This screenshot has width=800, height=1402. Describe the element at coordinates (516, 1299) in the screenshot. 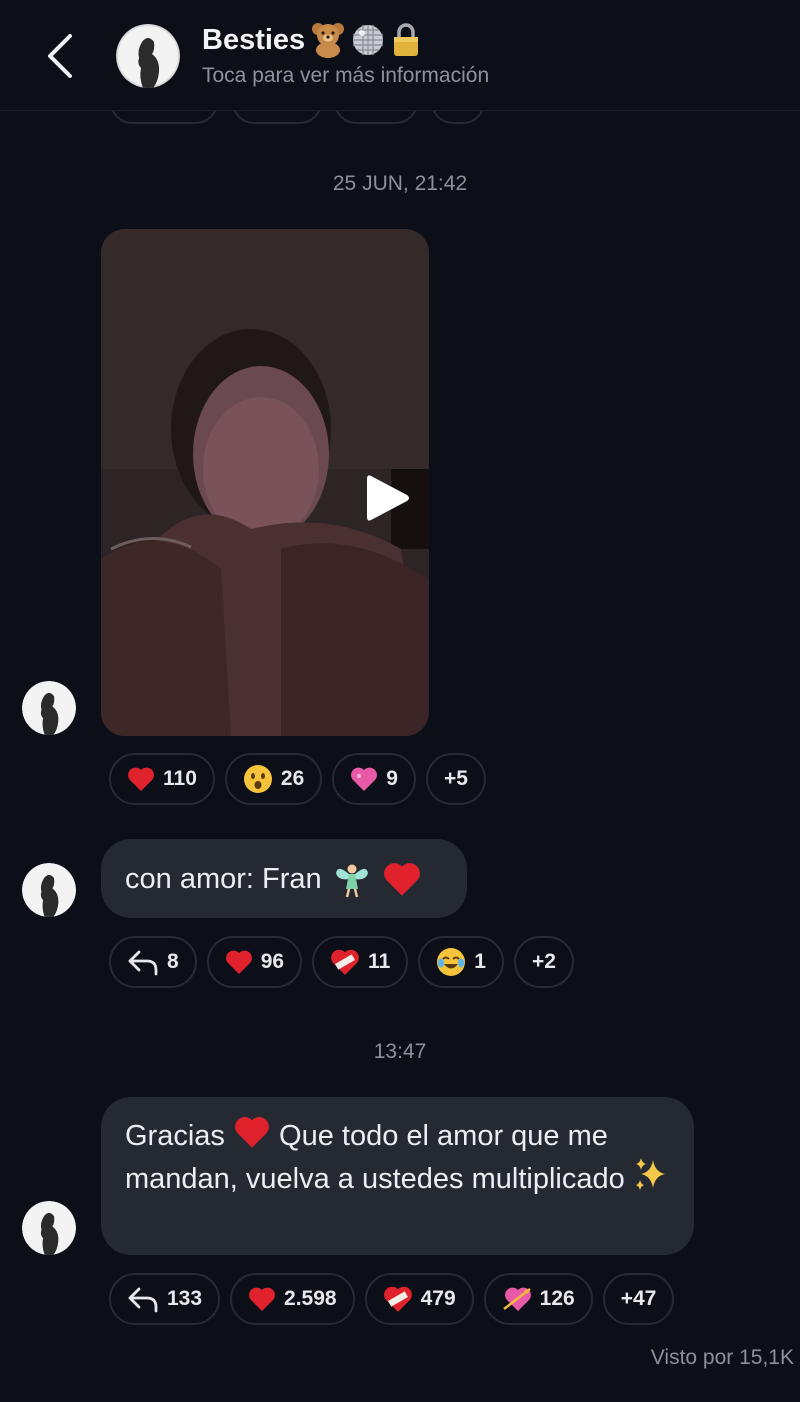

I see `heart-arrow-icon` at that location.